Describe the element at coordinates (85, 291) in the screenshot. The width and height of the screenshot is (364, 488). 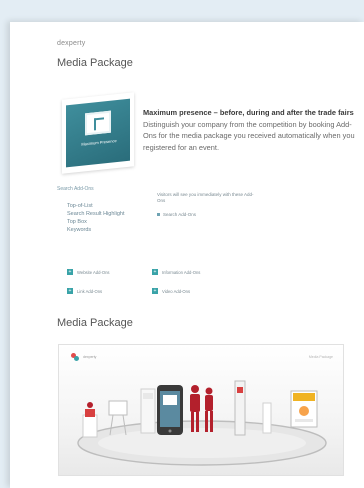
I see `addon-chip-link: + Link Add-Ons` at that location.